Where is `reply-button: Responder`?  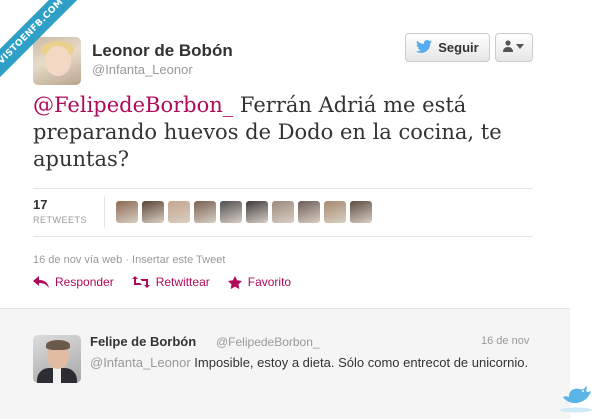
reply-button: Responder is located at coordinates (73, 282).